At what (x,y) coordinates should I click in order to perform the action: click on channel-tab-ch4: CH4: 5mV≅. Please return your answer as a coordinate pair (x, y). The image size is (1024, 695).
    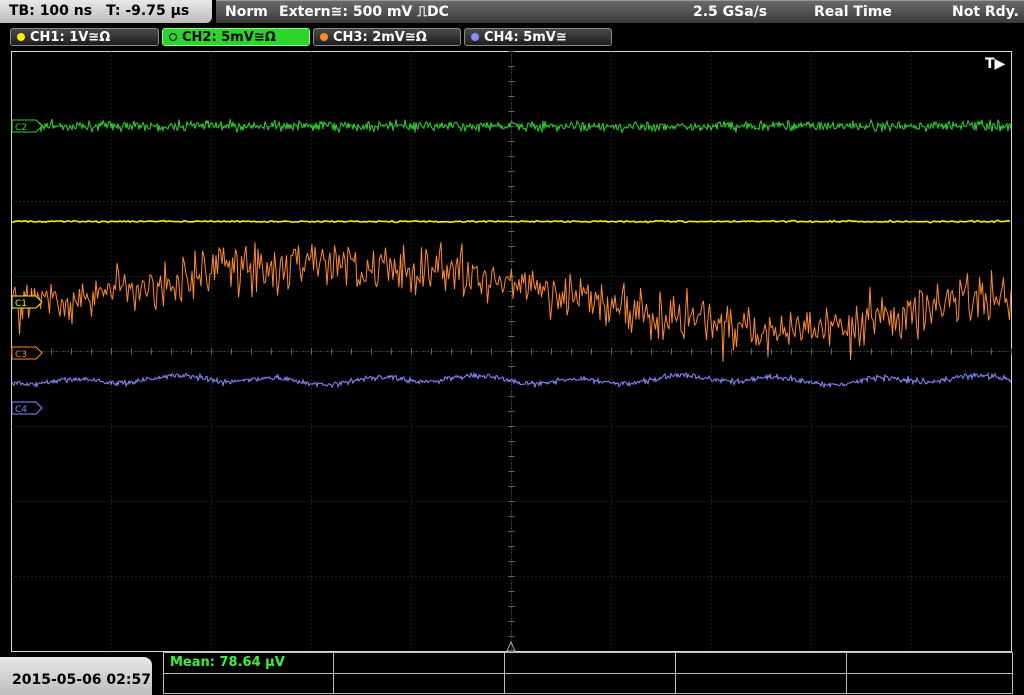
    Looking at the image, I should click on (538, 37).